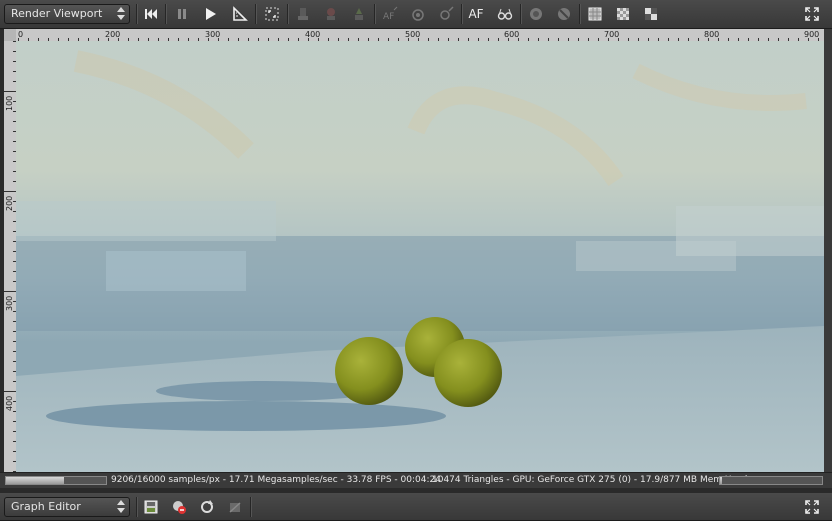 The image size is (832, 521). Describe the element at coordinates (9, 203) in the screenshot. I see `ruler-label: 200` at that location.